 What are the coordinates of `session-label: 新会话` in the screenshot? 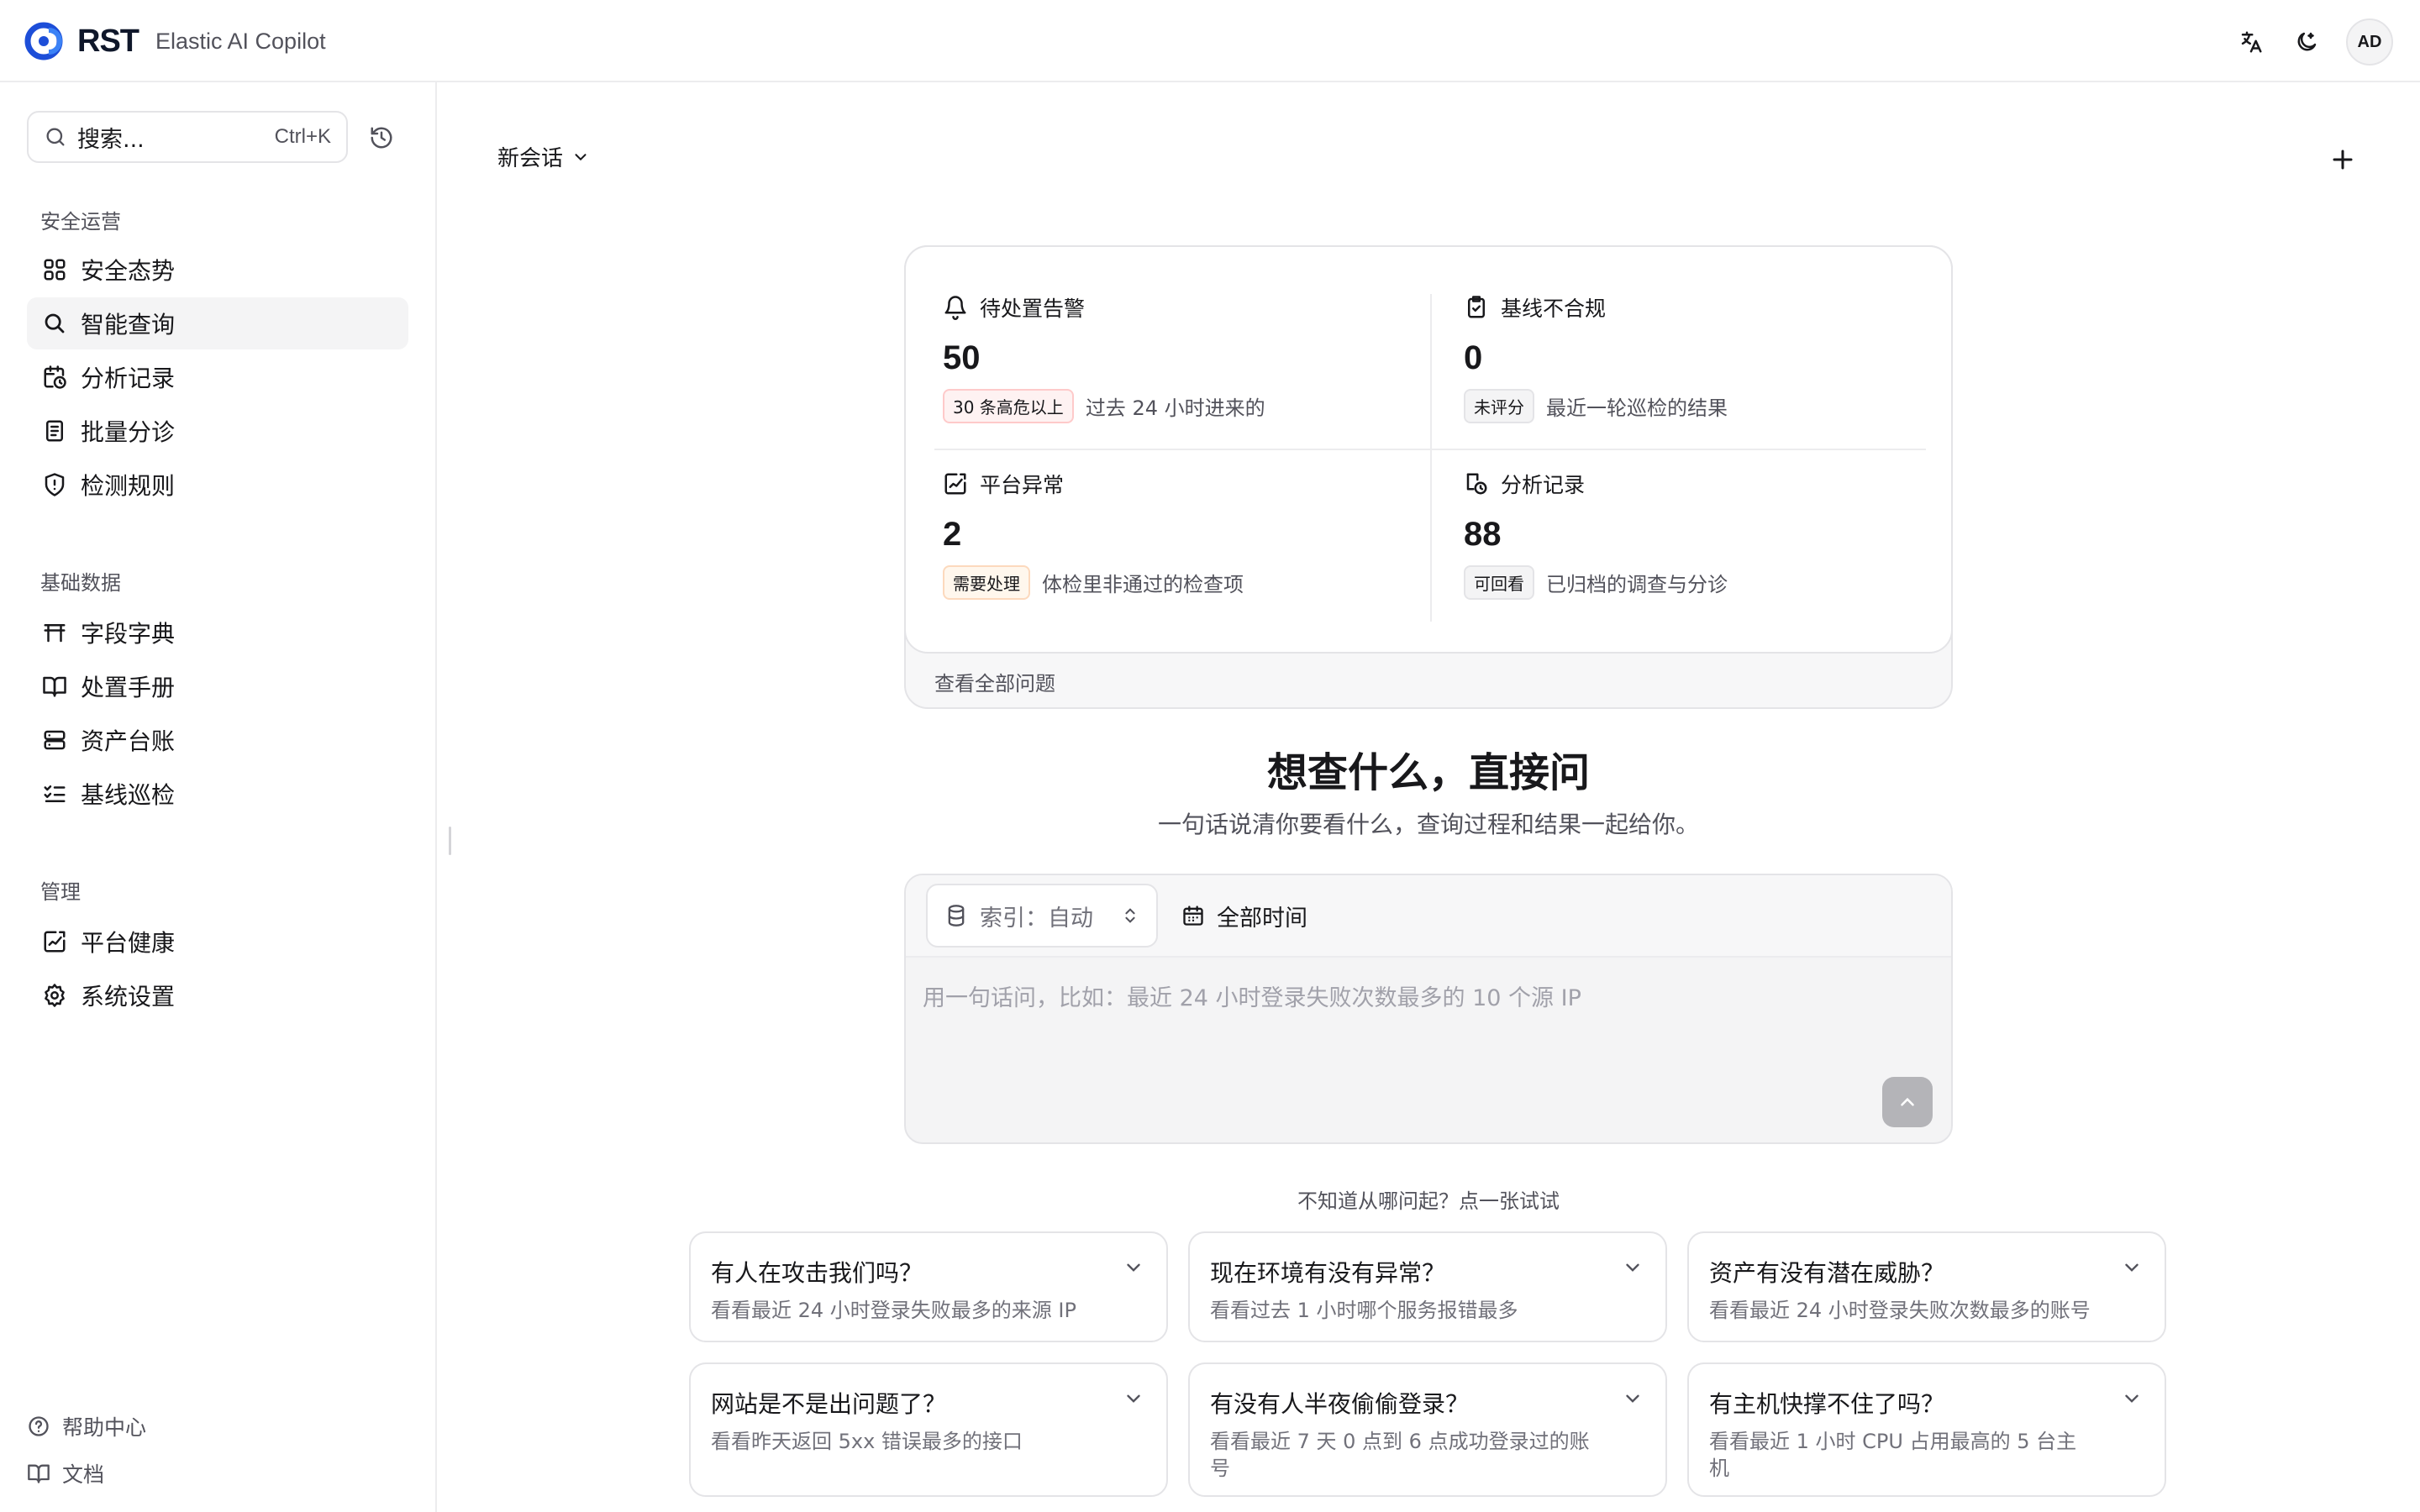 It's located at (530, 158).